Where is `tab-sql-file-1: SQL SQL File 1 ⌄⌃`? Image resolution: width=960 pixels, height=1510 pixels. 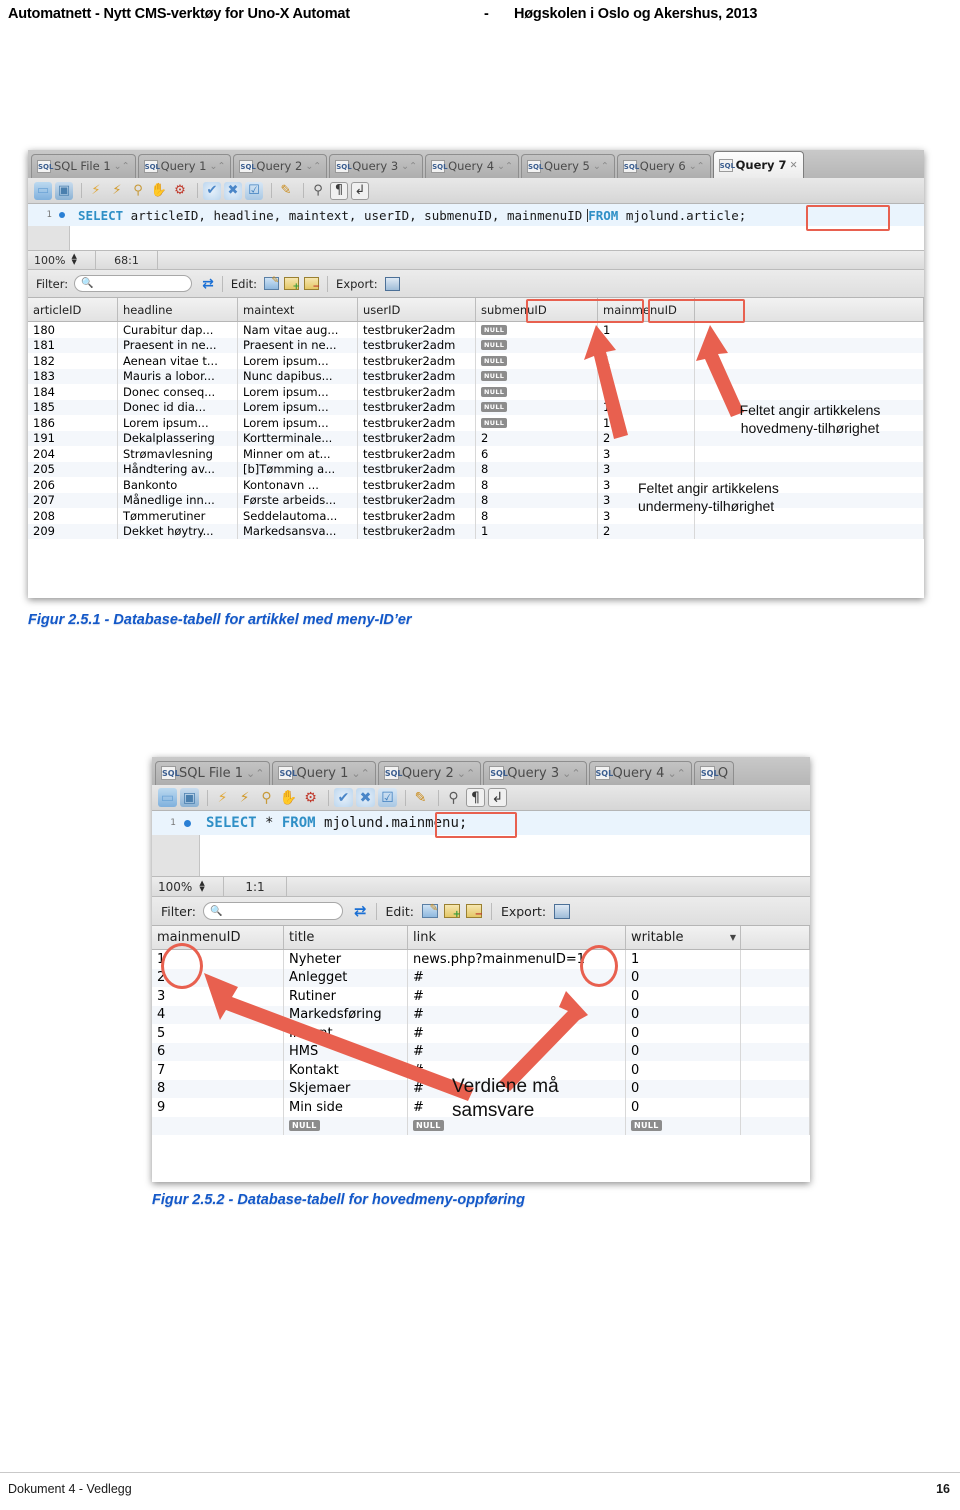
tab-sql-file-1: SQL SQL File 1 ⌄⌃ is located at coordinates (83, 165).